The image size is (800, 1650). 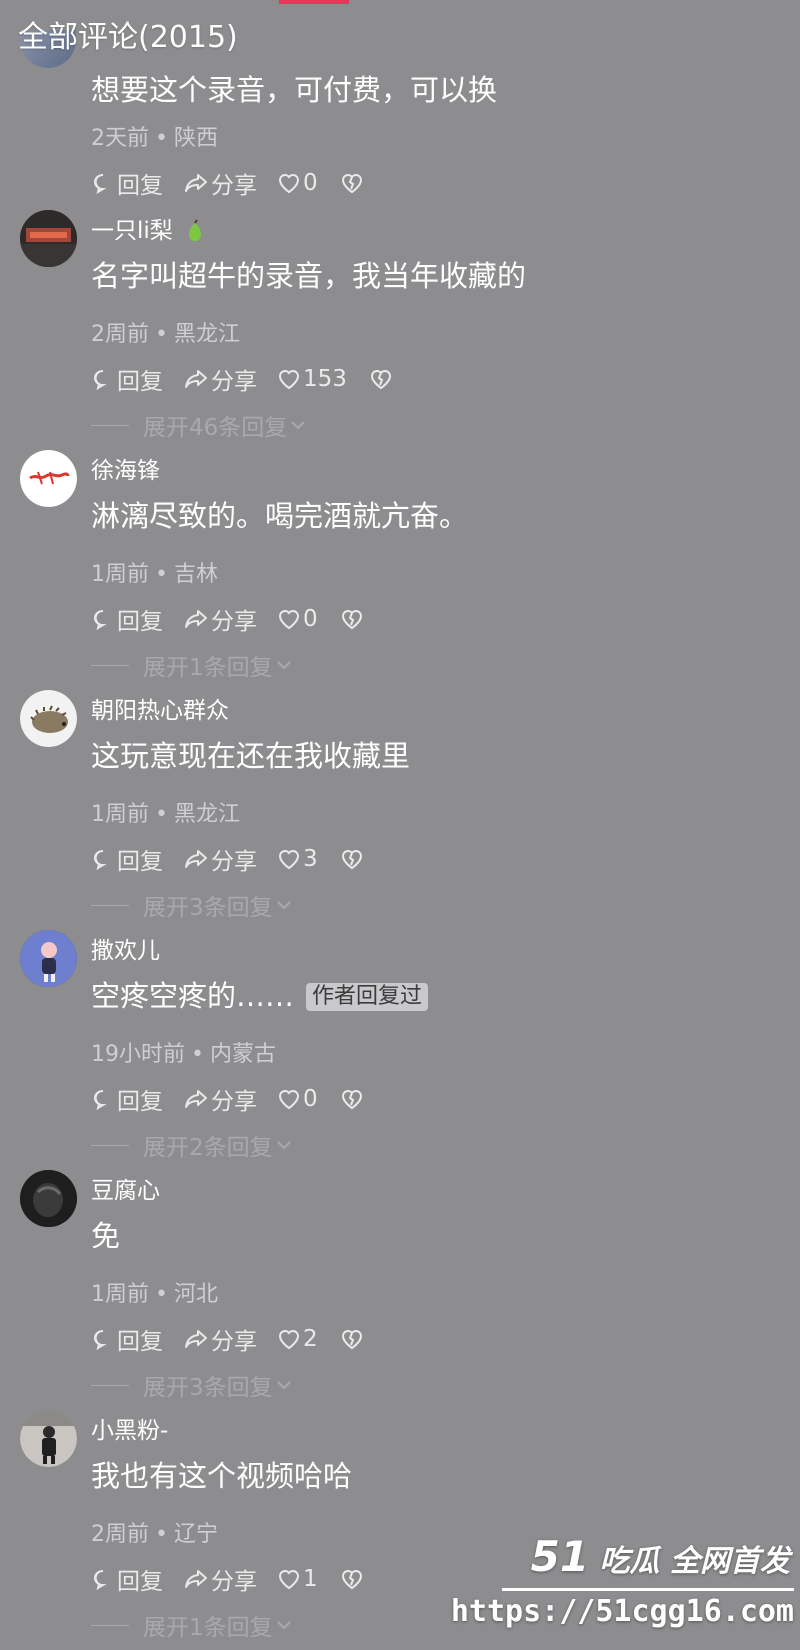 What do you see at coordinates (297, 1339) in the screenshot?
I see `like-button: 2` at bounding box center [297, 1339].